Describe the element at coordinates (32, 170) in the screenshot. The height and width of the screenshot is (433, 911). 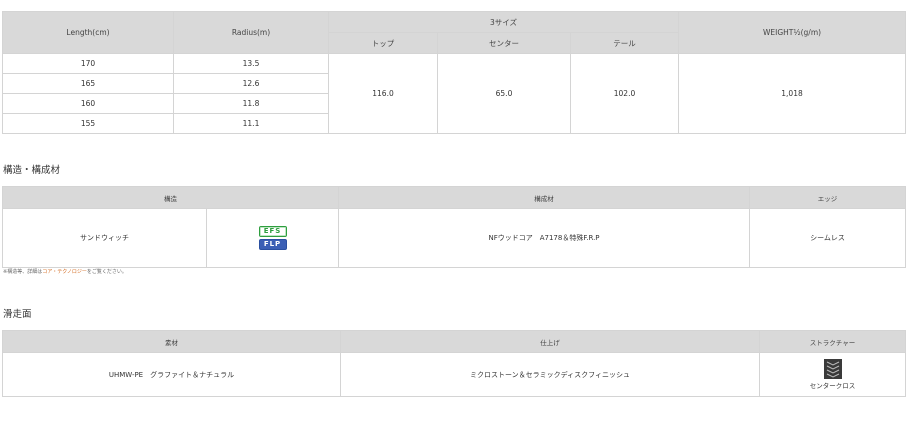
I see `structure-section-title: 構造・構成材` at that location.